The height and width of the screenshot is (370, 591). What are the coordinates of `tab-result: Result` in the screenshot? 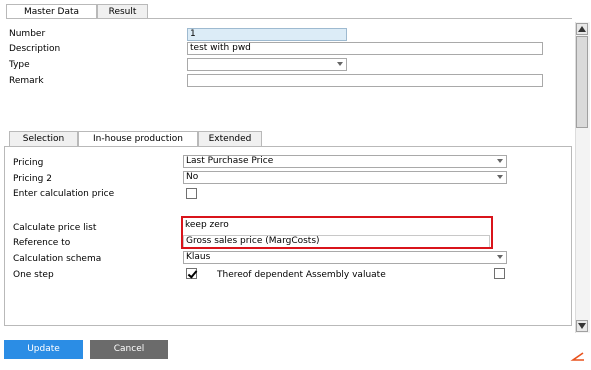 It's located at (122, 11).